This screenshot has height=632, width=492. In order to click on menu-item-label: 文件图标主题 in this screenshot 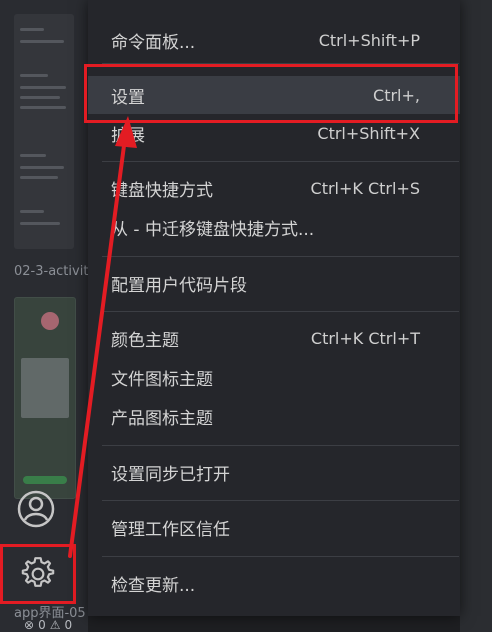, I will do `click(162, 379)`.